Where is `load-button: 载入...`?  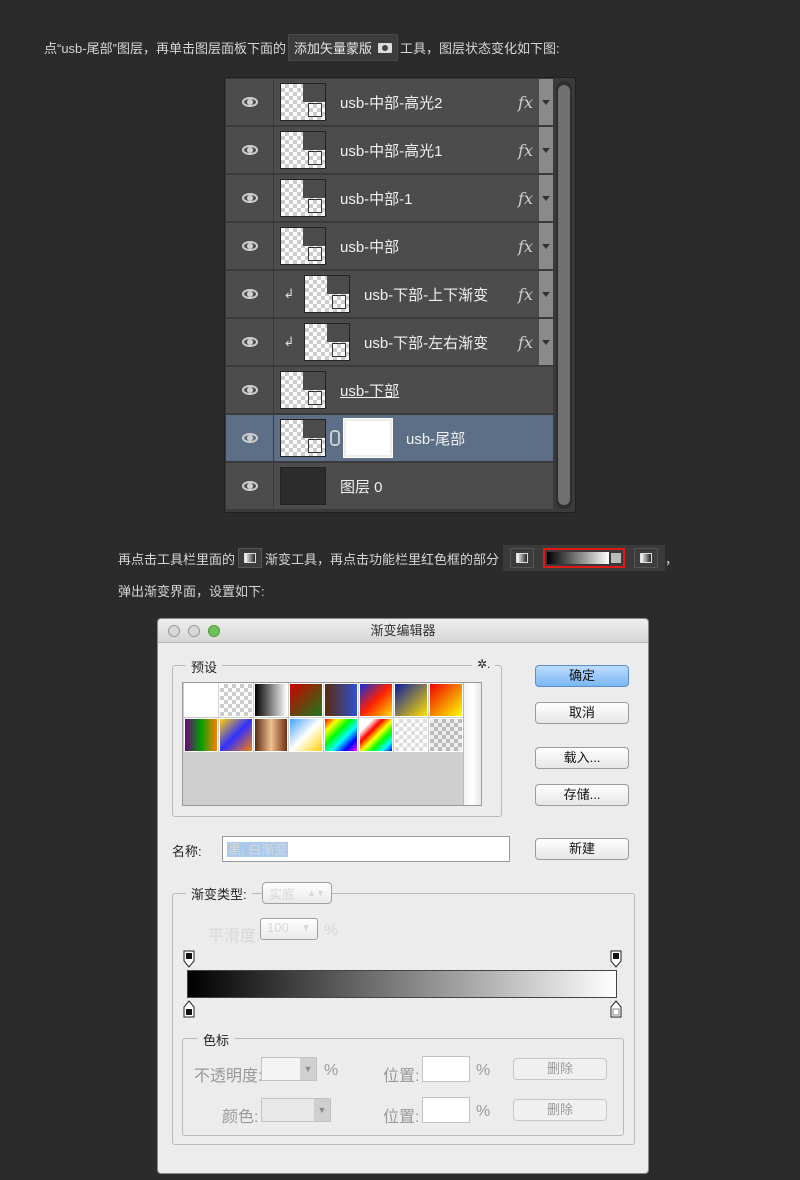
load-button: 载入... is located at coordinates (582, 758).